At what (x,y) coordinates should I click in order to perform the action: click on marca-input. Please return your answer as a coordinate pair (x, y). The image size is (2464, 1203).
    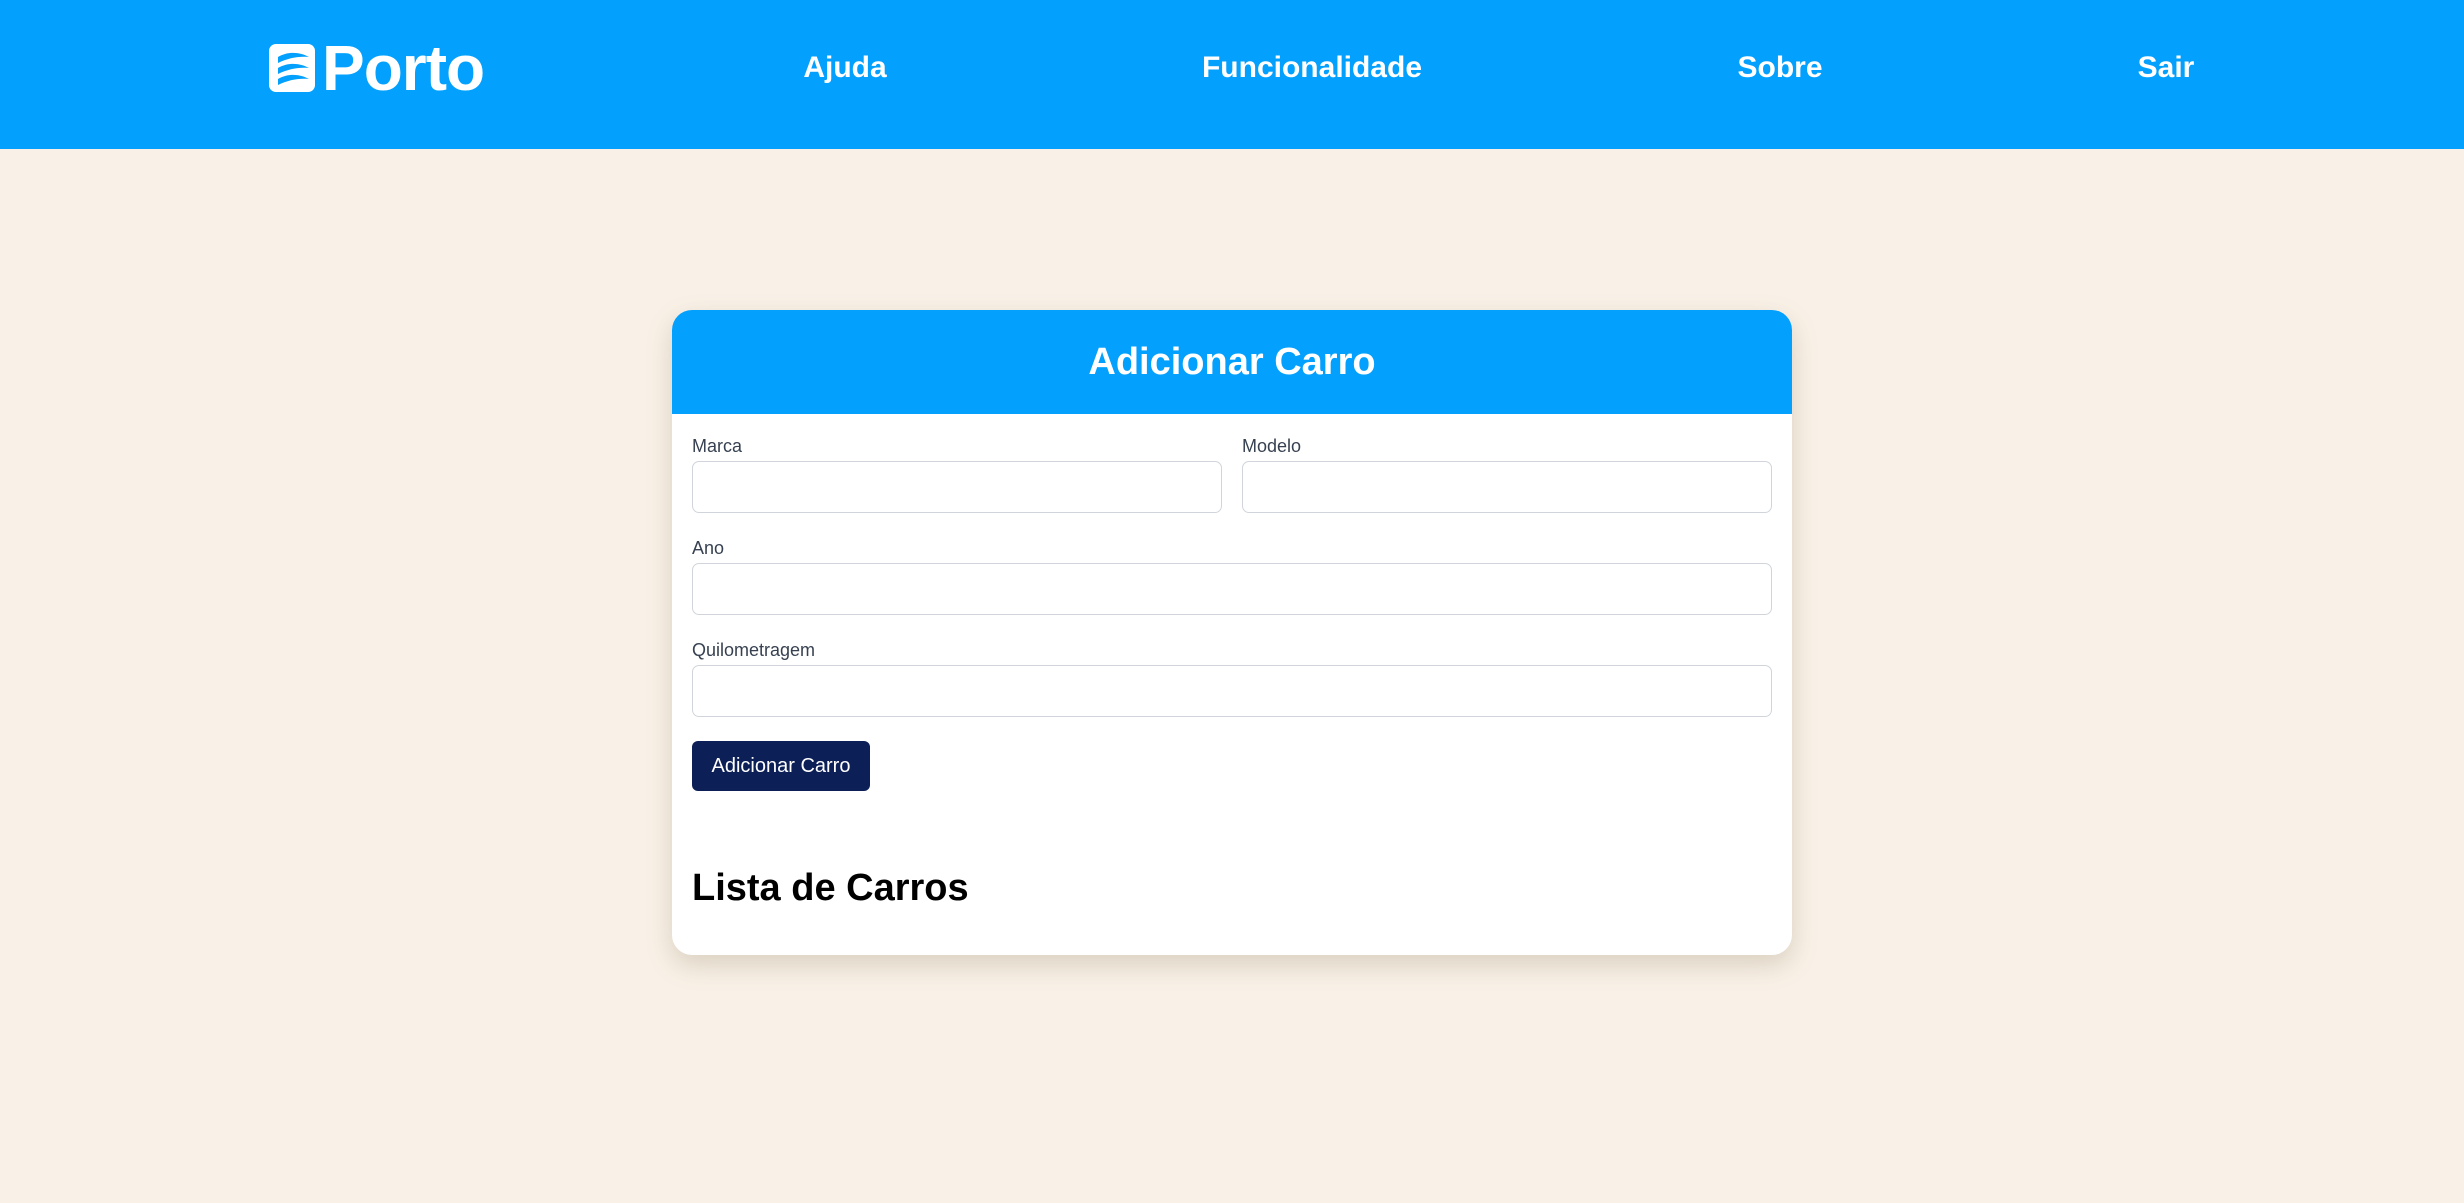
    Looking at the image, I should click on (957, 487).